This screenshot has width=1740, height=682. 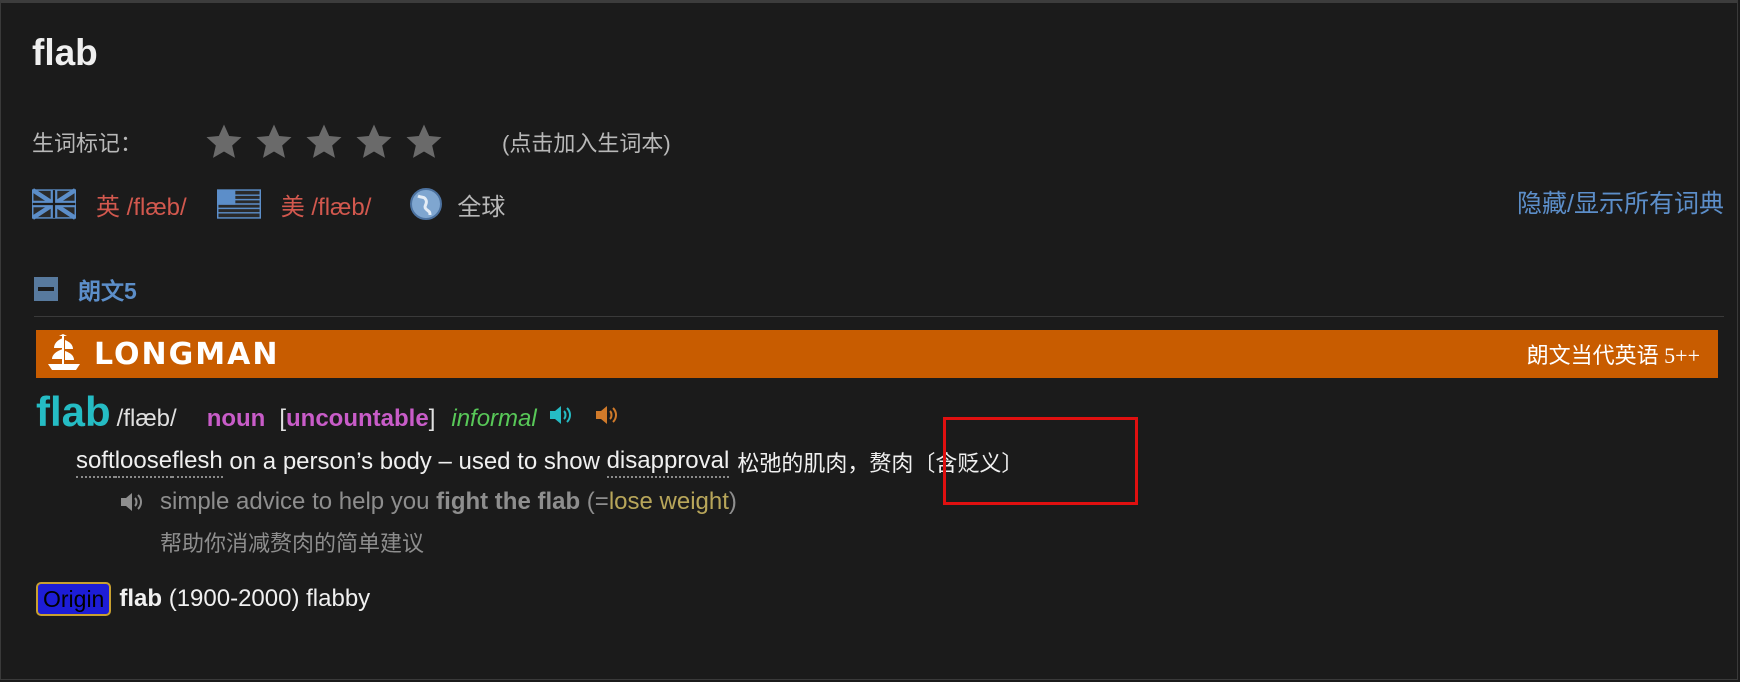 I want to click on star-rating, so click(x=324, y=142).